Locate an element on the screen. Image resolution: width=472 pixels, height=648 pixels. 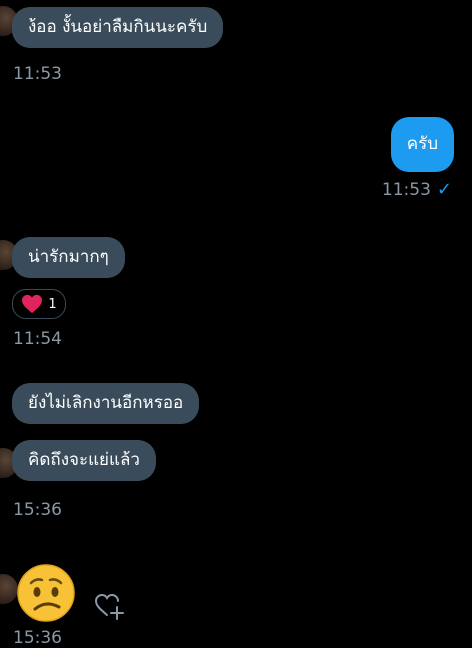
heart-icon is located at coordinates (32, 304).